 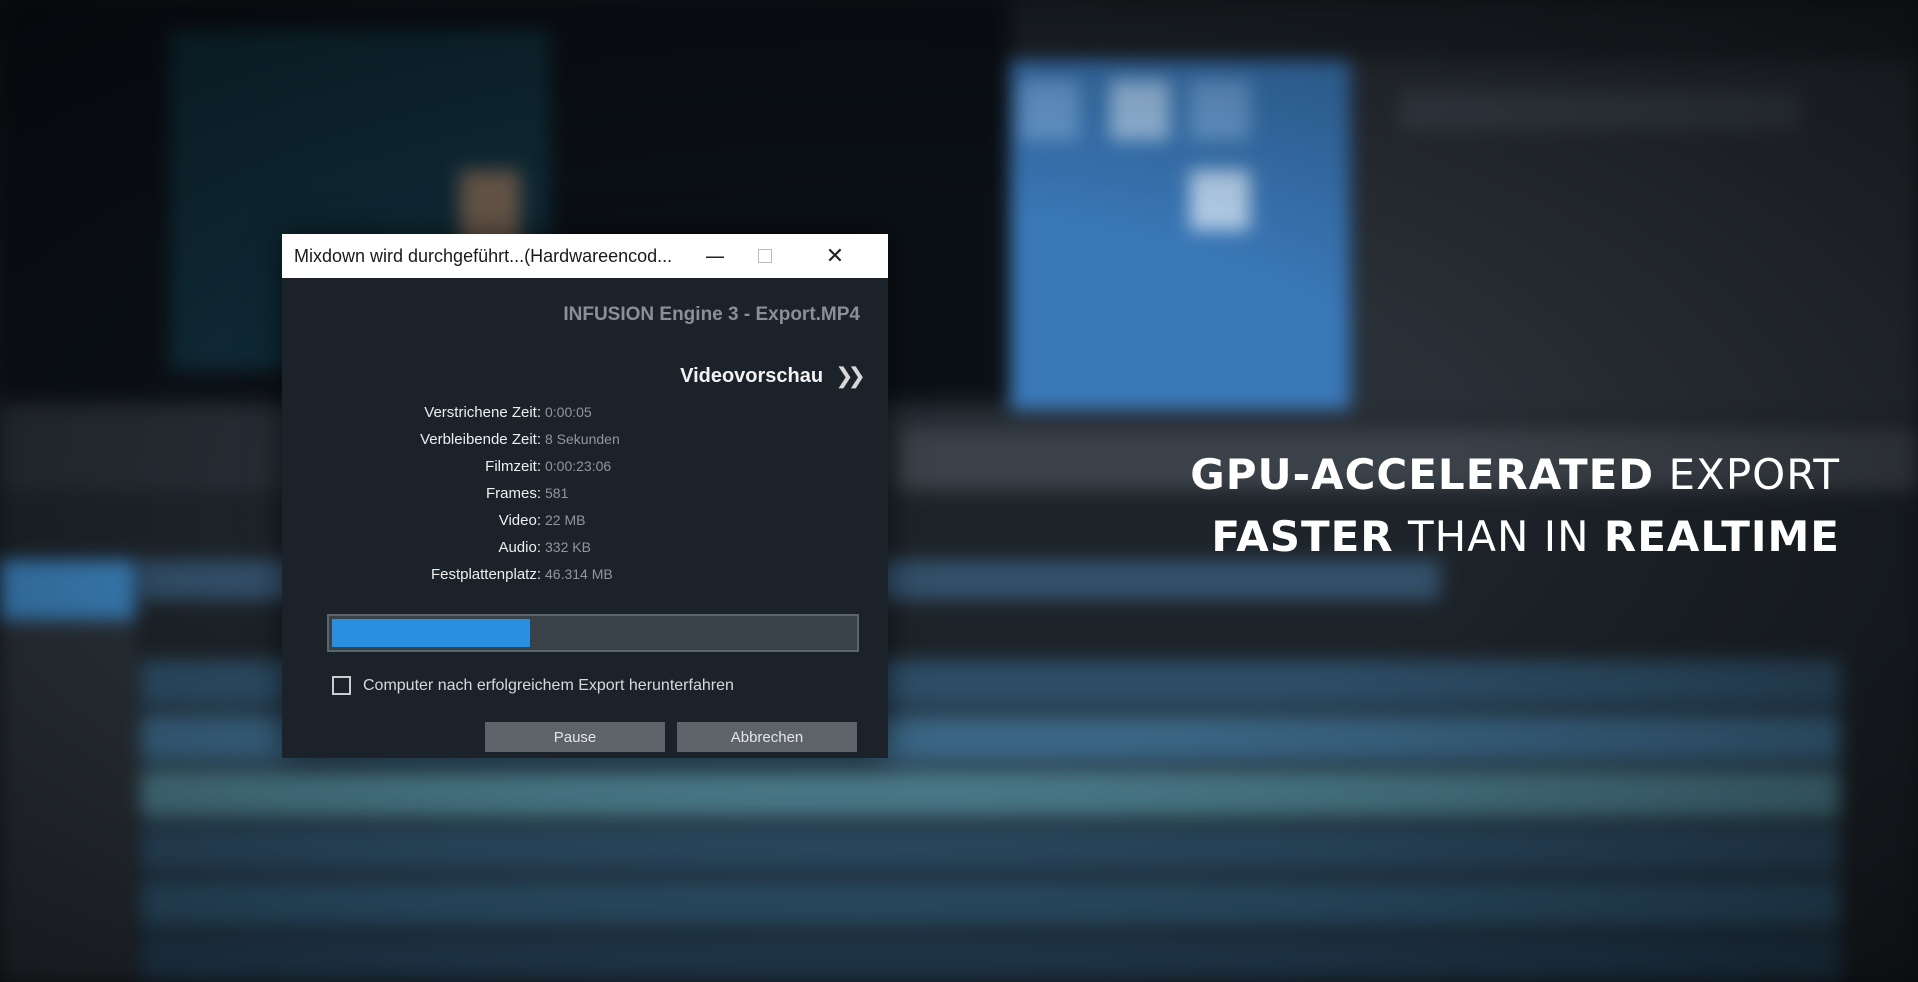 What do you see at coordinates (519, 520) in the screenshot?
I see `stat-label: Video:` at bounding box center [519, 520].